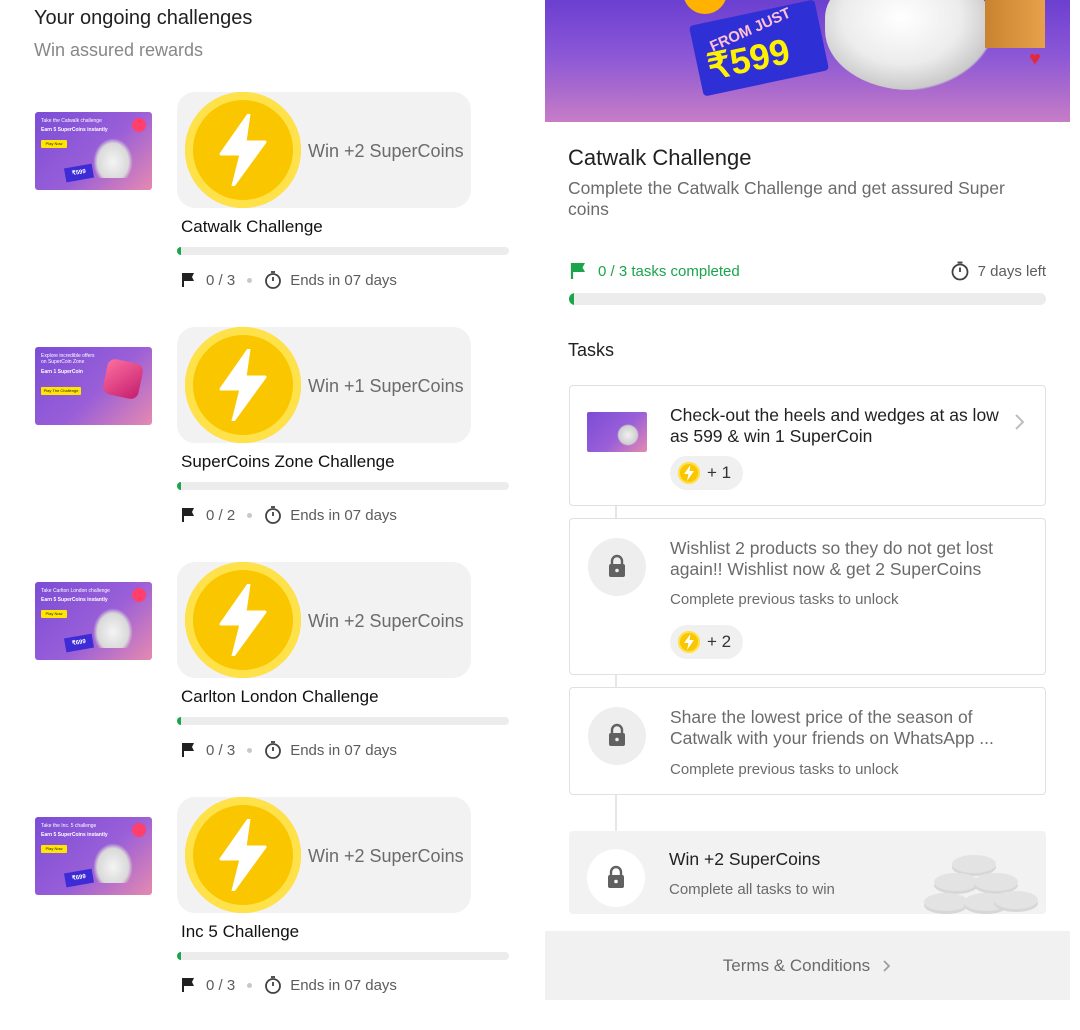  Describe the element at coordinates (75, 591) in the screenshot. I see `thumb-line1: Take Carlton London challenge` at that location.